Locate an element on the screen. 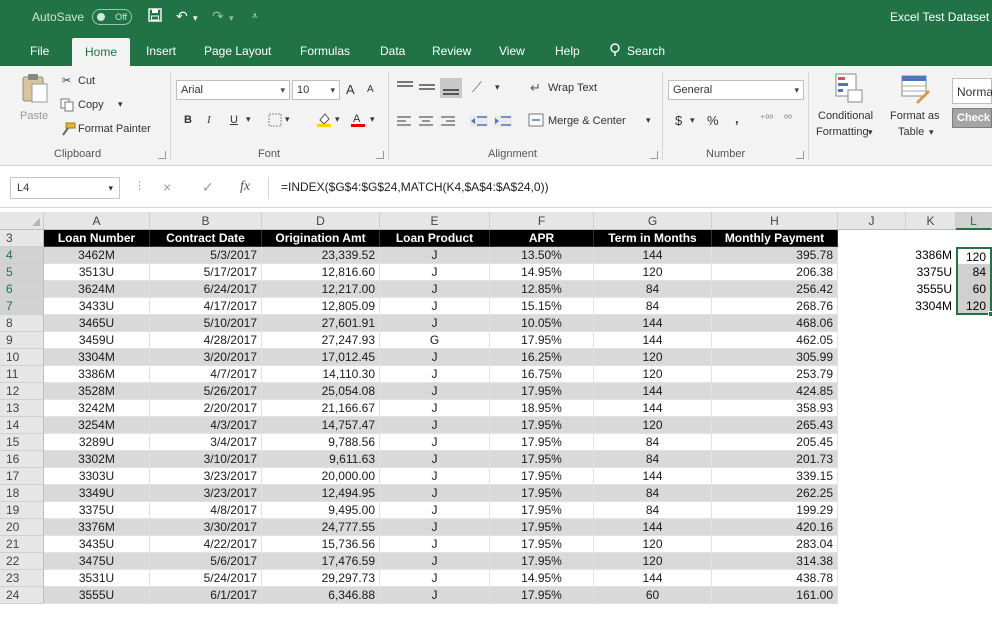  column-header-b: B is located at coordinates (206, 221).